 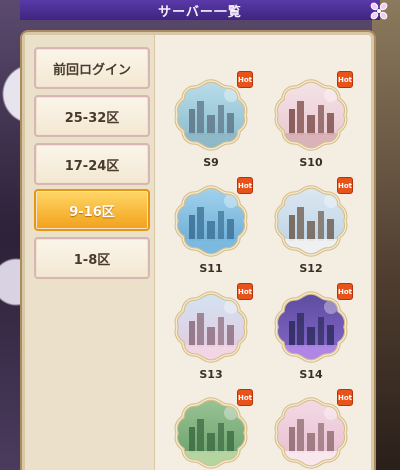 I want to click on server-card: Hot S10, so click(x=311, y=123).